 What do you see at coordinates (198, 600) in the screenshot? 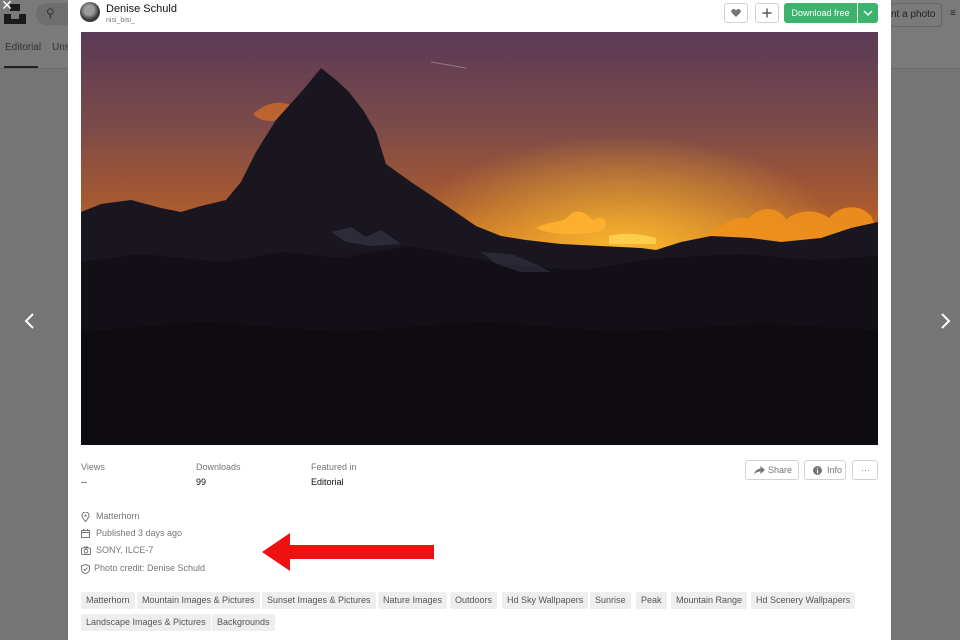
I see `tag-item: Mountain Images & Pictures` at bounding box center [198, 600].